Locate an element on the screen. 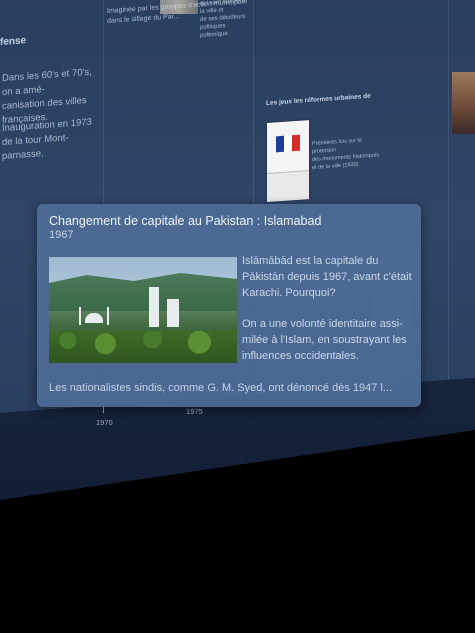 This screenshot has height=633, width=475. axis-year: 1970 is located at coordinates (104, 422).